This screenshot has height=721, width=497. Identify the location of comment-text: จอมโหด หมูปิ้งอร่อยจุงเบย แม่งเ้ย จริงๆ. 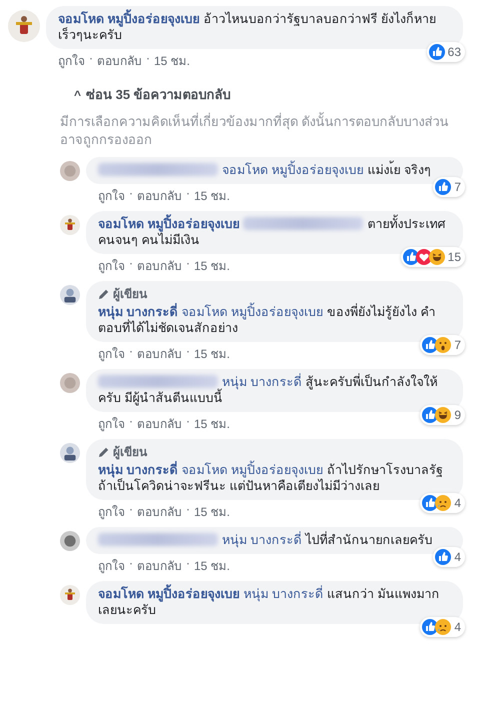
(274, 170).